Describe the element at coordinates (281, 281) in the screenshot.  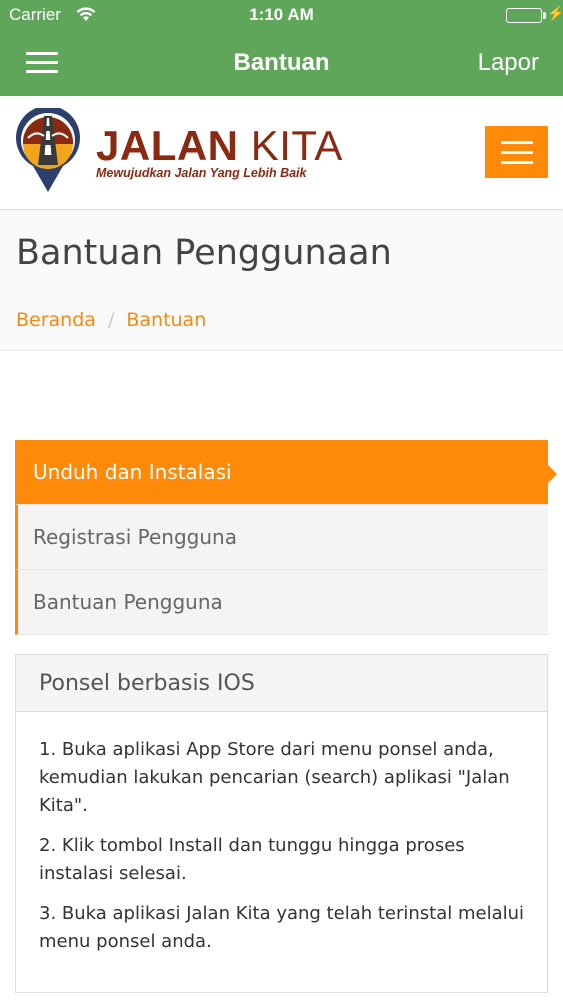
I see `page-title-band: Bantuan Penggunaan Beranda / Bantuan` at that location.